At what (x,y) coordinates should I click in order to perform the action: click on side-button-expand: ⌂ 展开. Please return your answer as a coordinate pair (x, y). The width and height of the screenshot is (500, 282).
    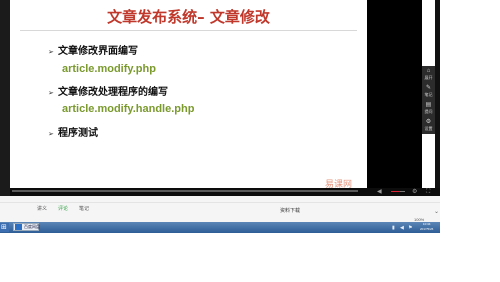
    Looking at the image, I should click on (428, 76).